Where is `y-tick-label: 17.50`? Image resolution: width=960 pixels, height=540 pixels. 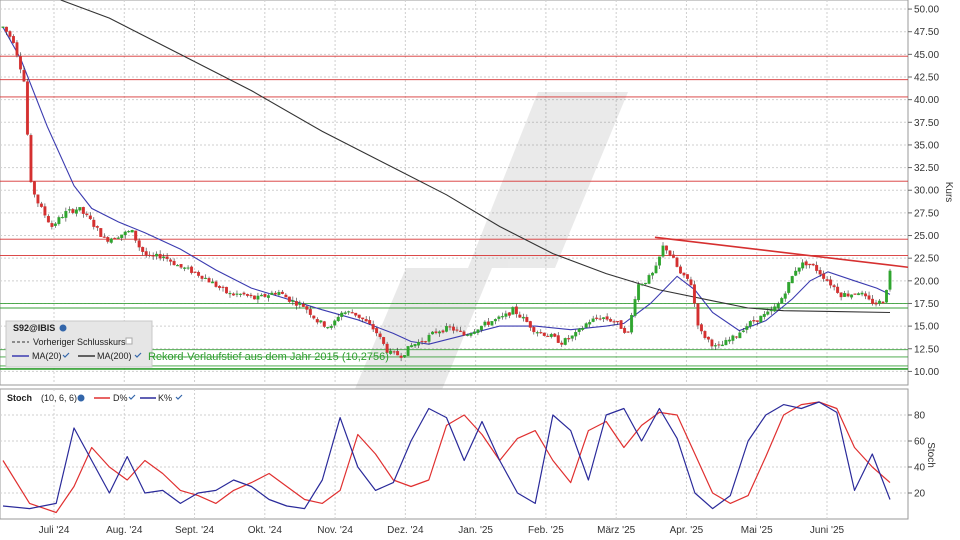
y-tick-label: 17.50 is located at coordinates (926, 304).